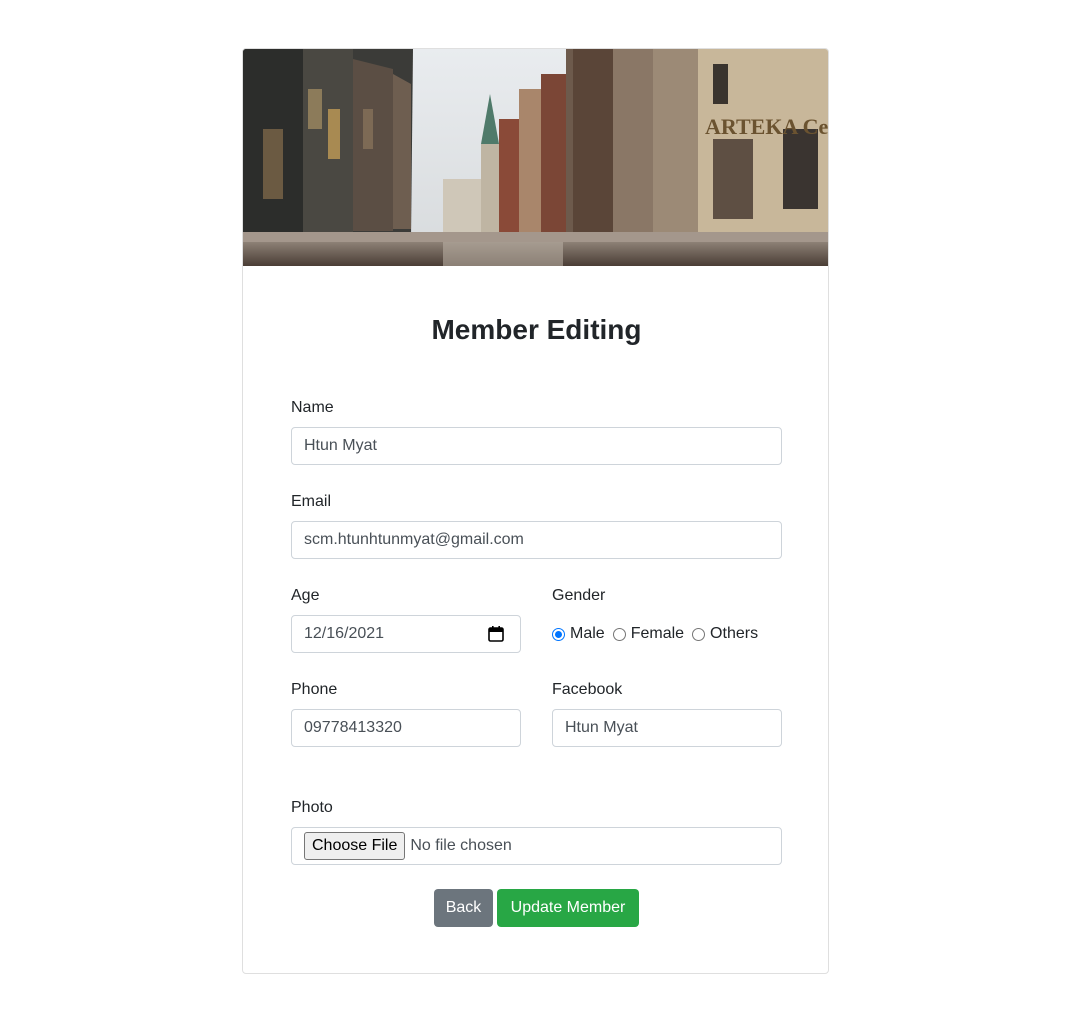  What do you see at coordinates (558, 634) in the screenshot?
I see `gender-radio-male` at bounding box center [558, 634].